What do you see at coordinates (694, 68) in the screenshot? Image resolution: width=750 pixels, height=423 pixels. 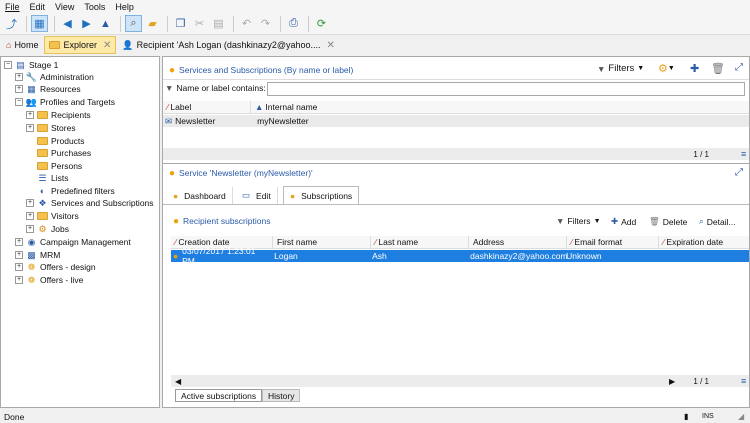 I see `new-button: ✚` at bounding box center [694, 68].